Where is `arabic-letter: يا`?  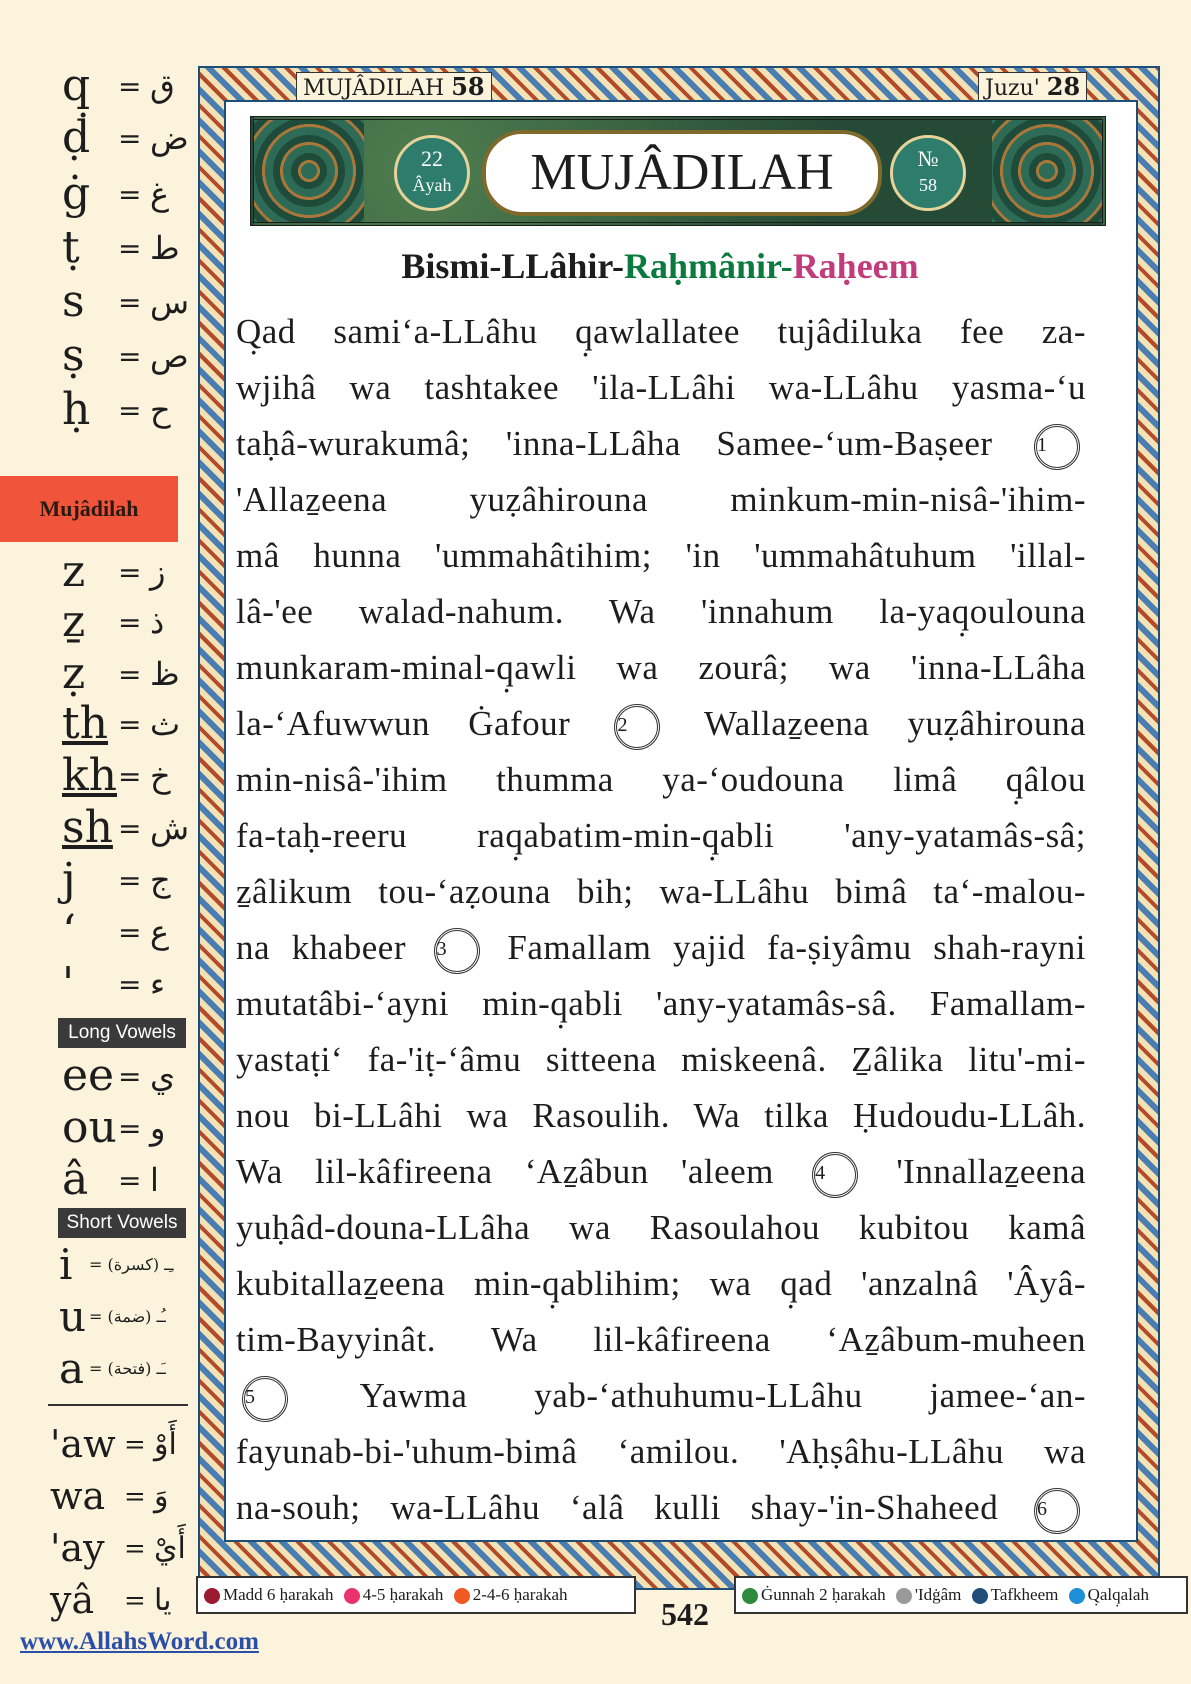
arabic-letter: يا is located at coordinates (163, 1600).